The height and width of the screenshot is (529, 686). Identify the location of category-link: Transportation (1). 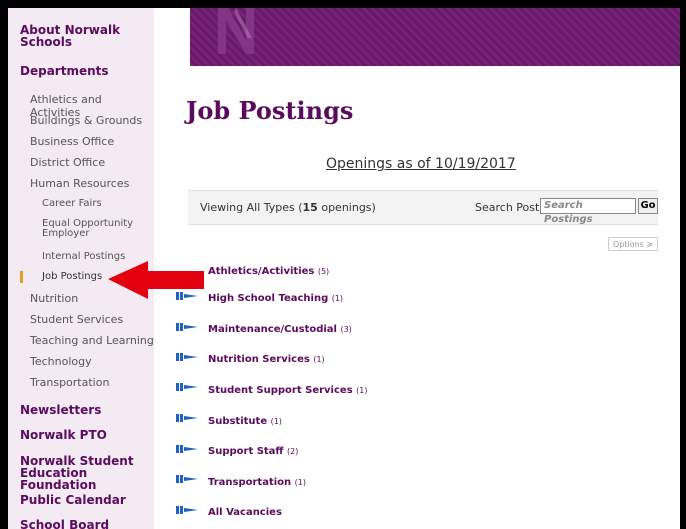
(257, 482).